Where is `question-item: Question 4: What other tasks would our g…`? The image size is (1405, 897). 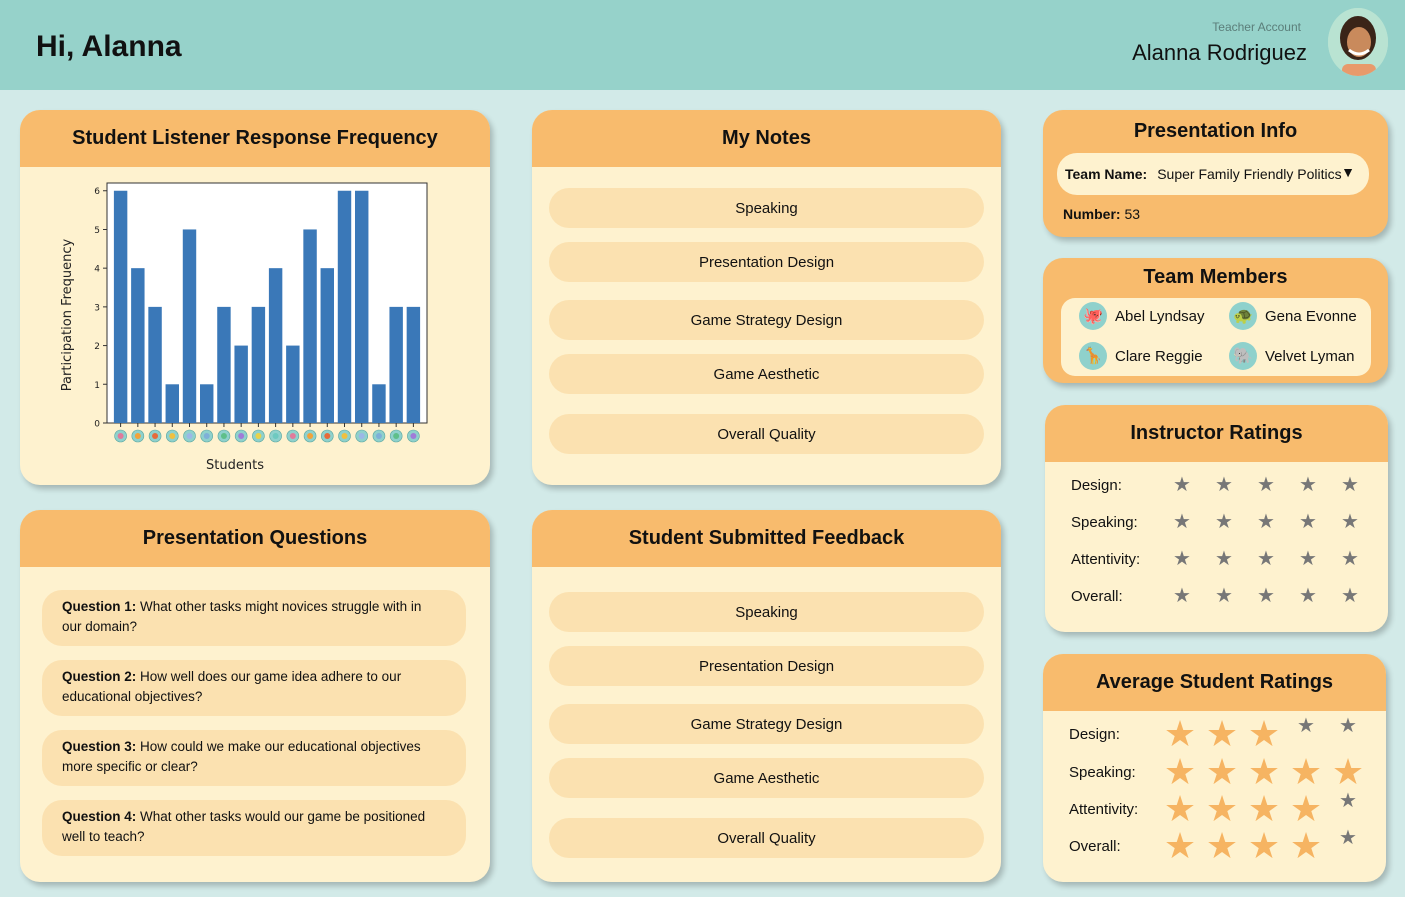 question-item: Question 4: What other tasks would our g… is located at coordinates (254, 828).